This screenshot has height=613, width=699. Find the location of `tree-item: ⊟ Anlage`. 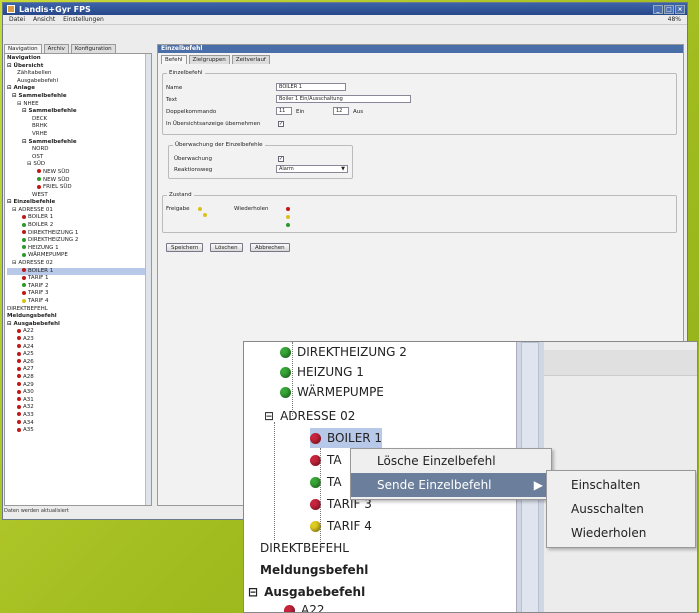

tree-item: ⊟ Anlage is located at coordinates (78, 89).